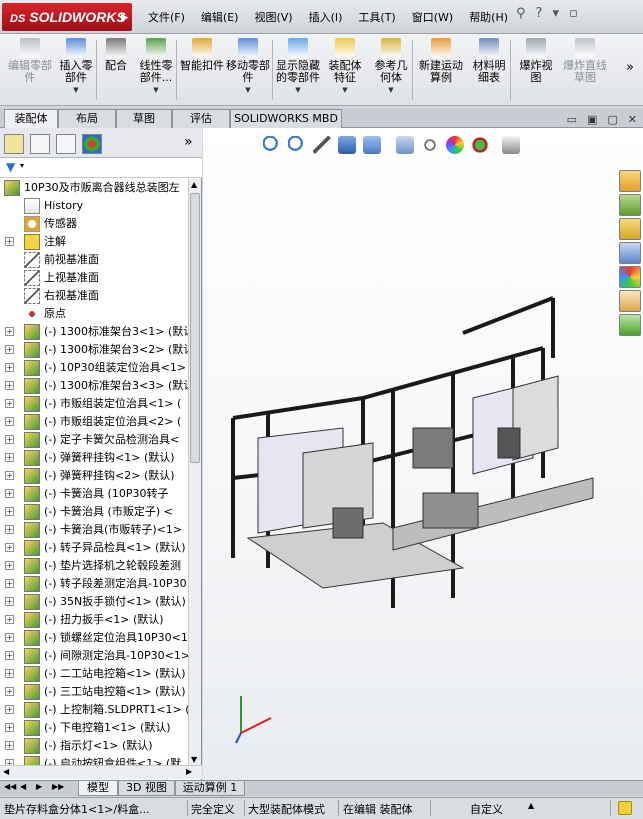 Image resolution: width=643 pixels, height=819 pixels. Describe the element at coordinates (573, 13) in the screenshot. I see `minimize-icon: ▫` at that location.